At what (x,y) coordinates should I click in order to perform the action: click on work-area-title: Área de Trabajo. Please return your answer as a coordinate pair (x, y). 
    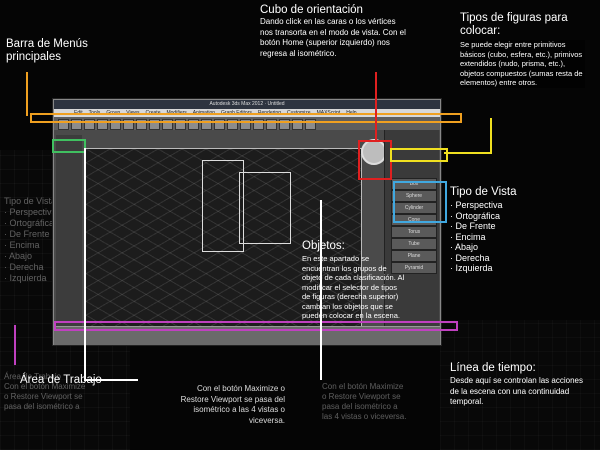
    Looking at the image, I should click on (61, 380).